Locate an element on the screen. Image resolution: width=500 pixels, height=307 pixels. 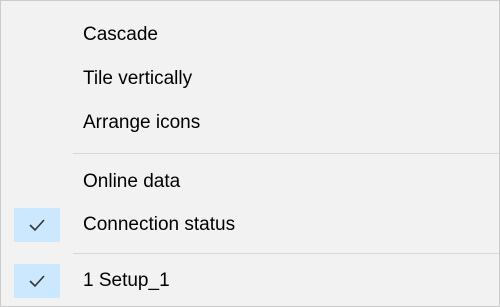
menu-item-arrange-icons: Arrange icons is located at coordinates (250, 123).